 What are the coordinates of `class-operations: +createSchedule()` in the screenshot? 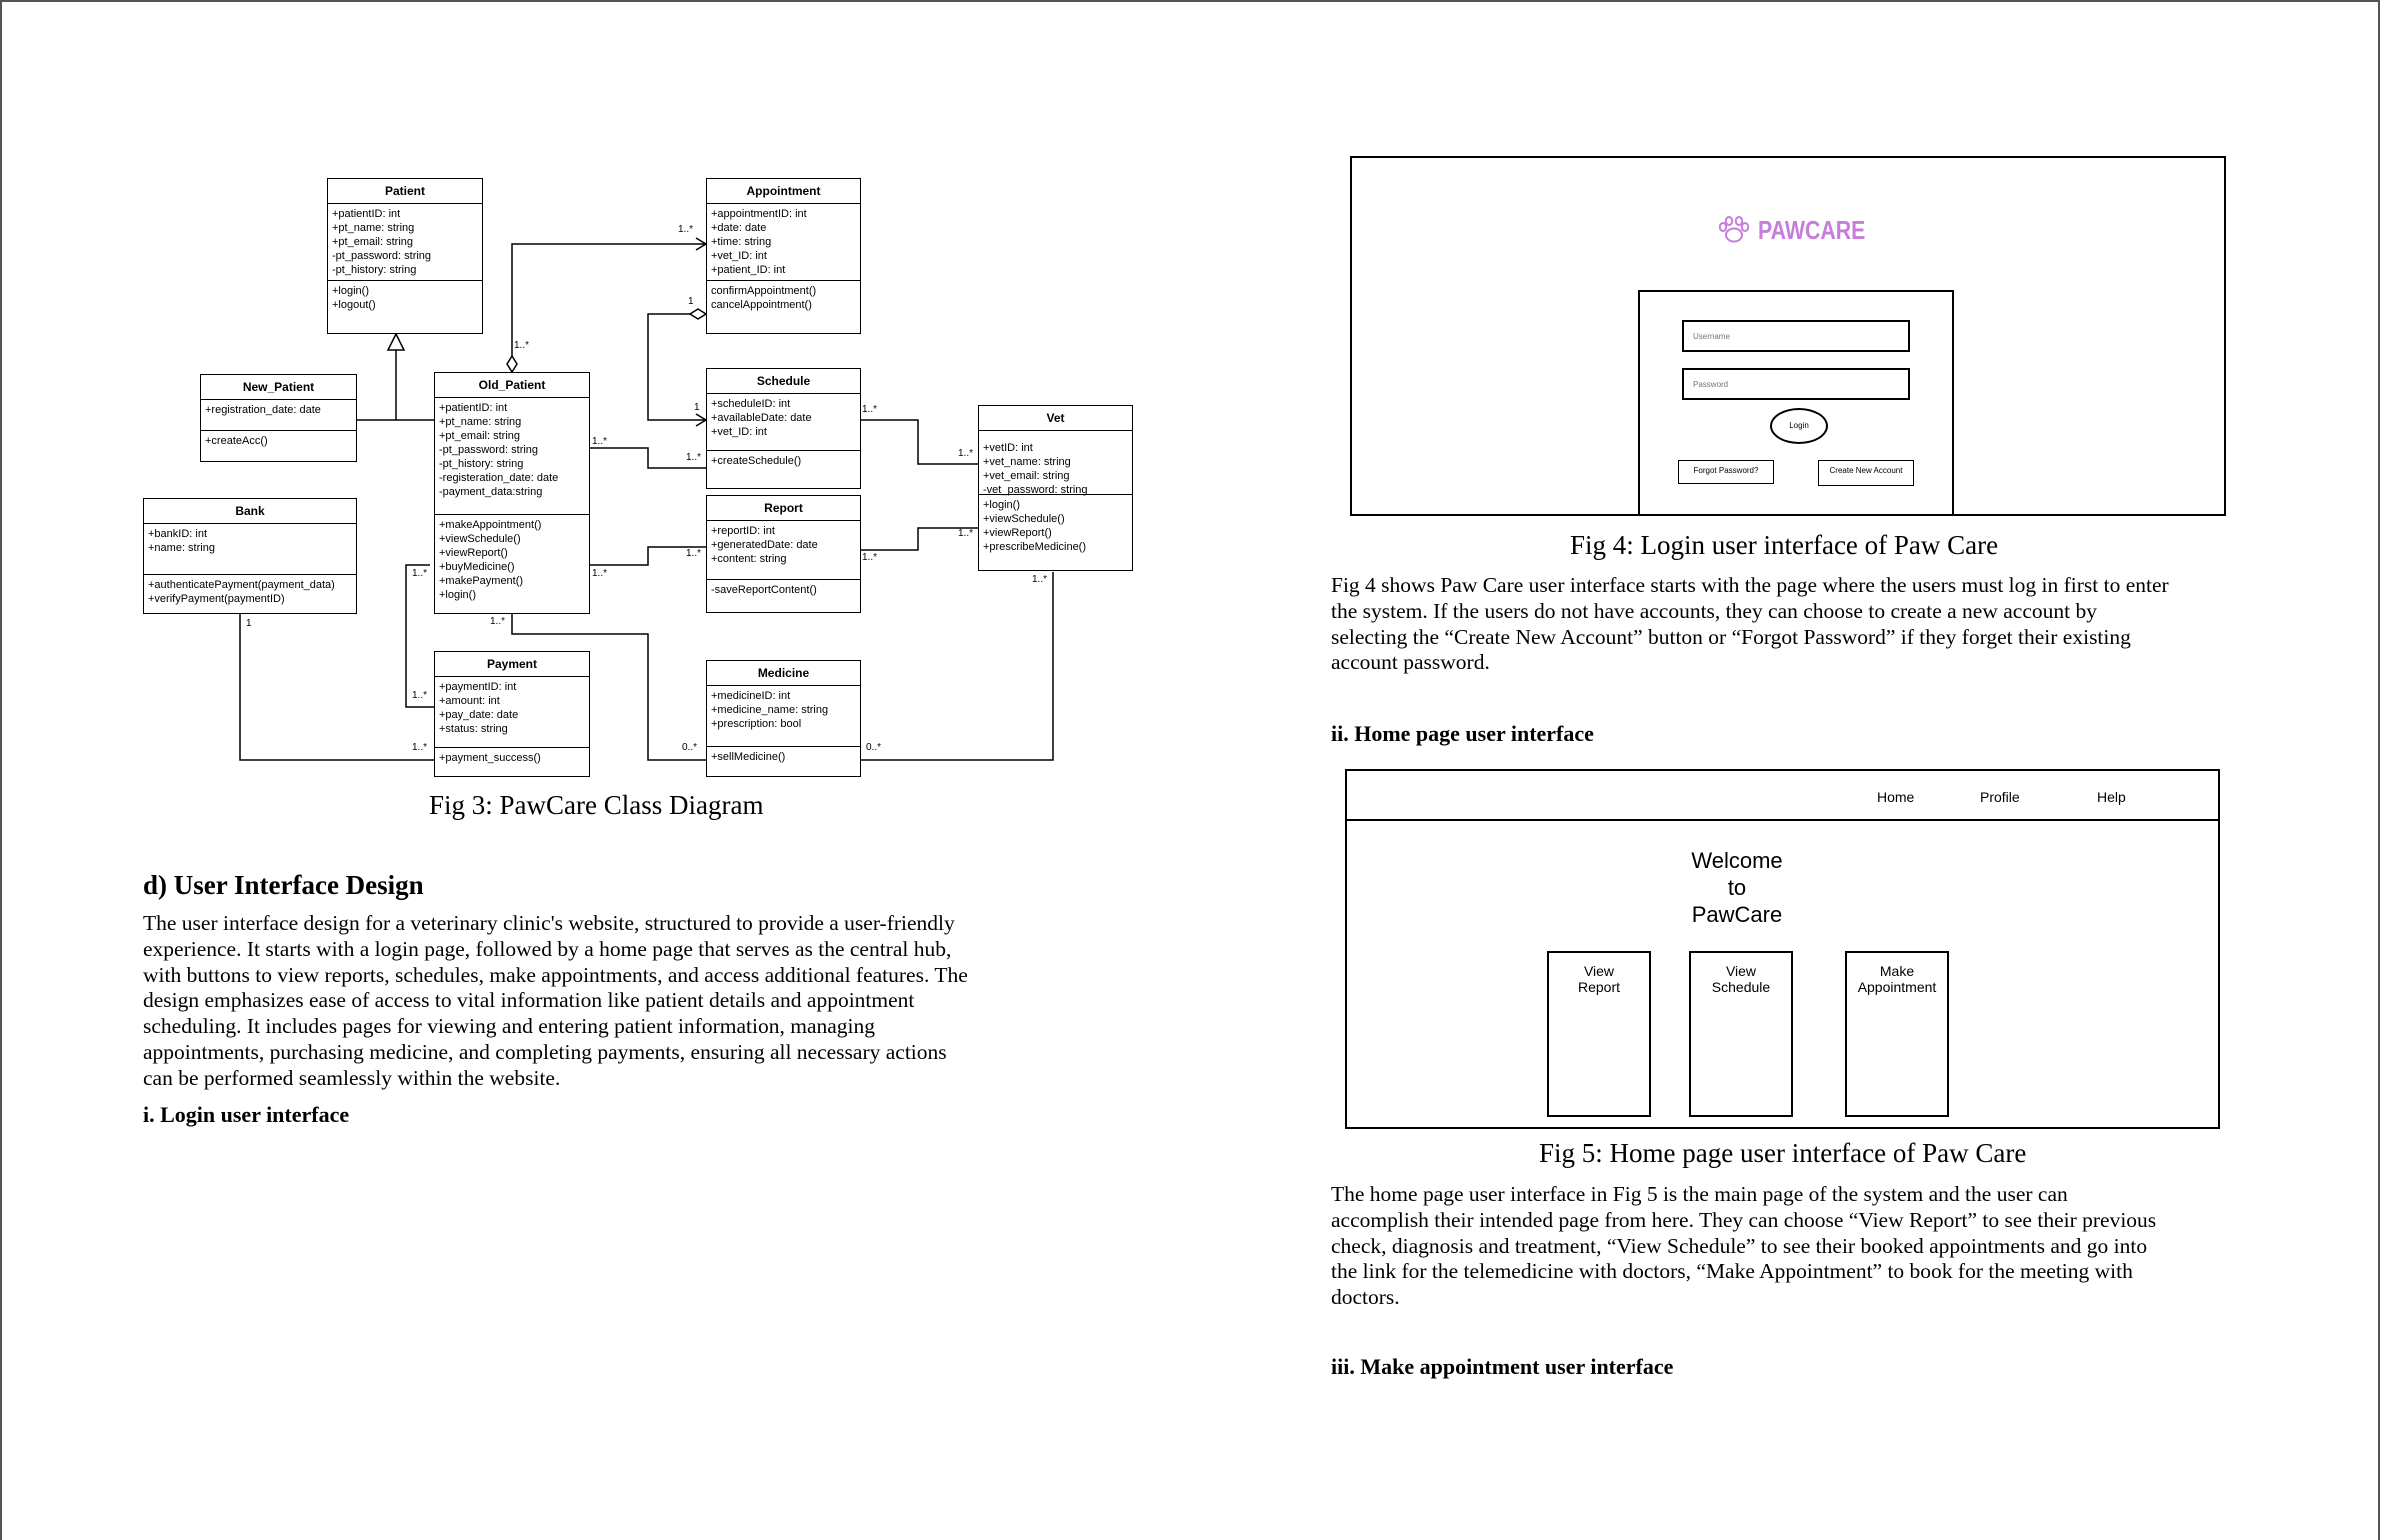 It's located at (783, 461).